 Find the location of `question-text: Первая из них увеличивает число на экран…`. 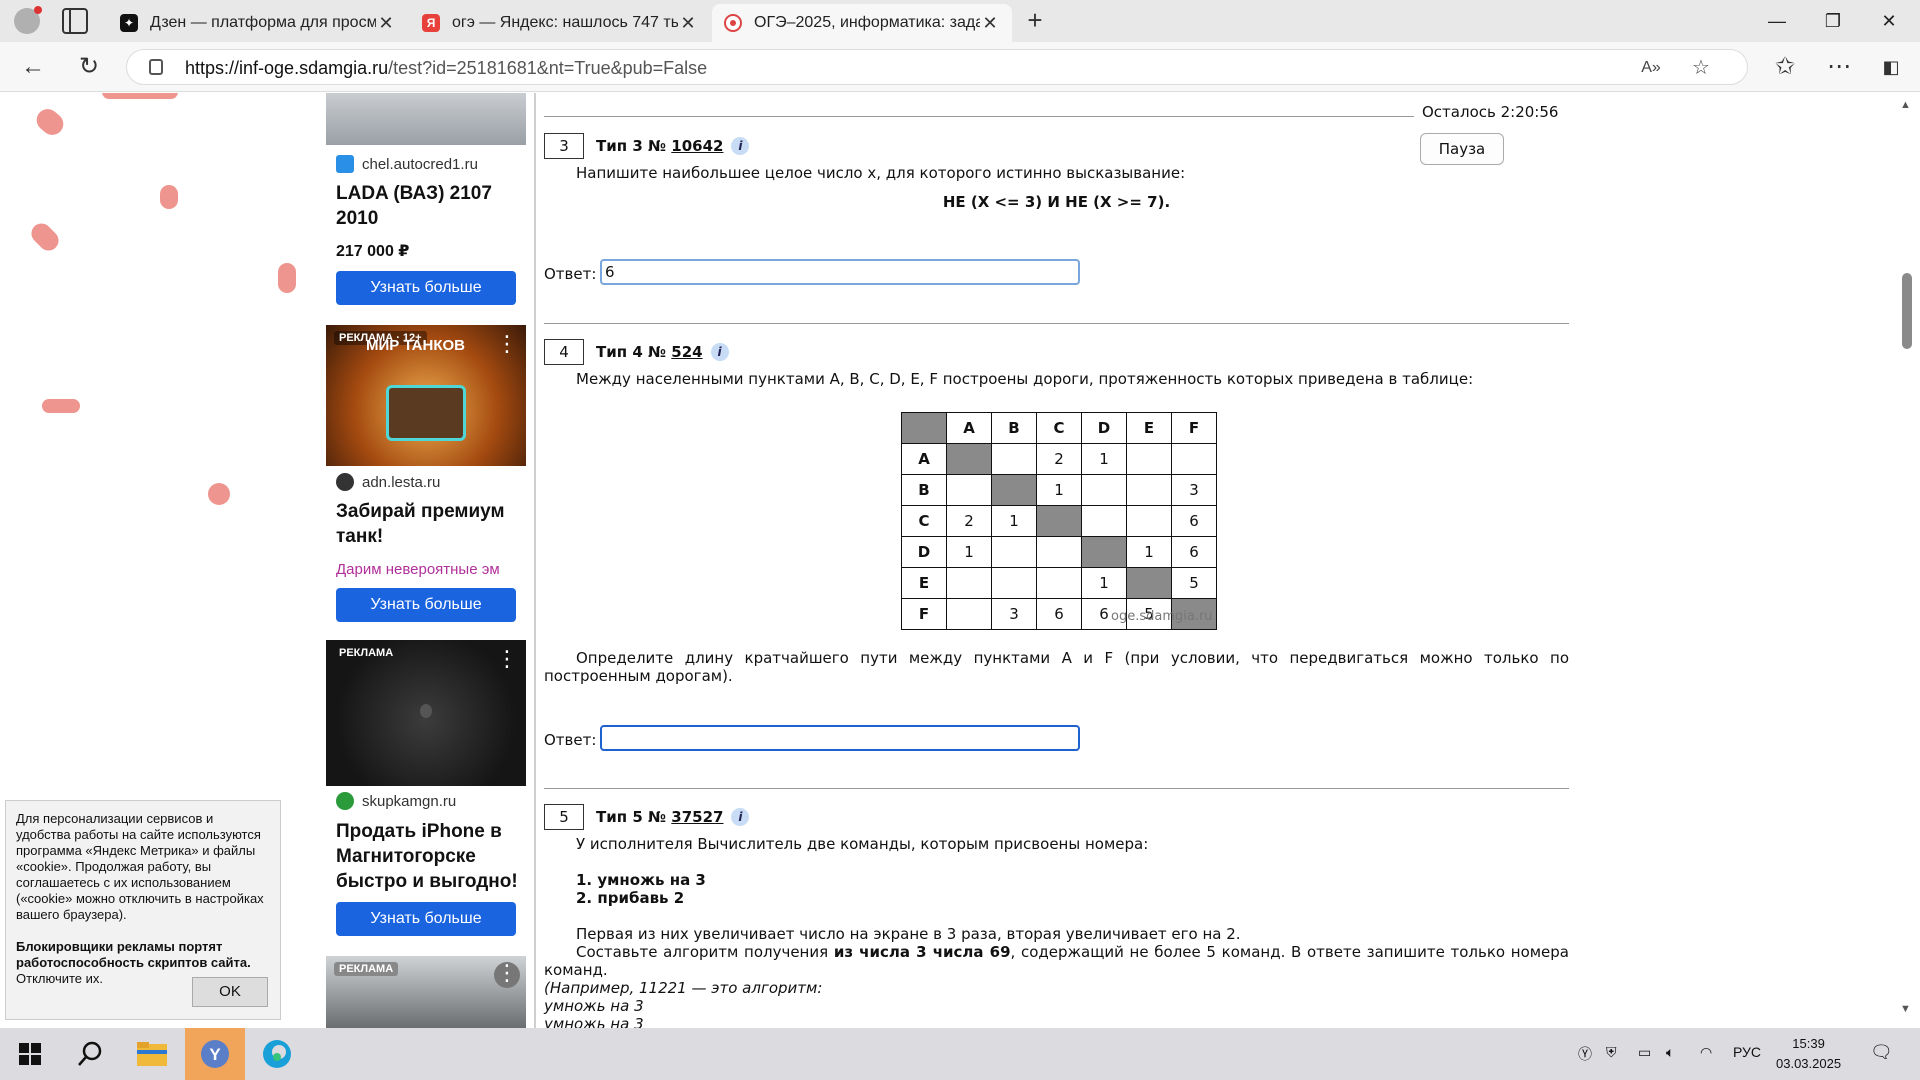

question-text: Первая из них увеличивает число на экран… is located at coordinates (908, 934).